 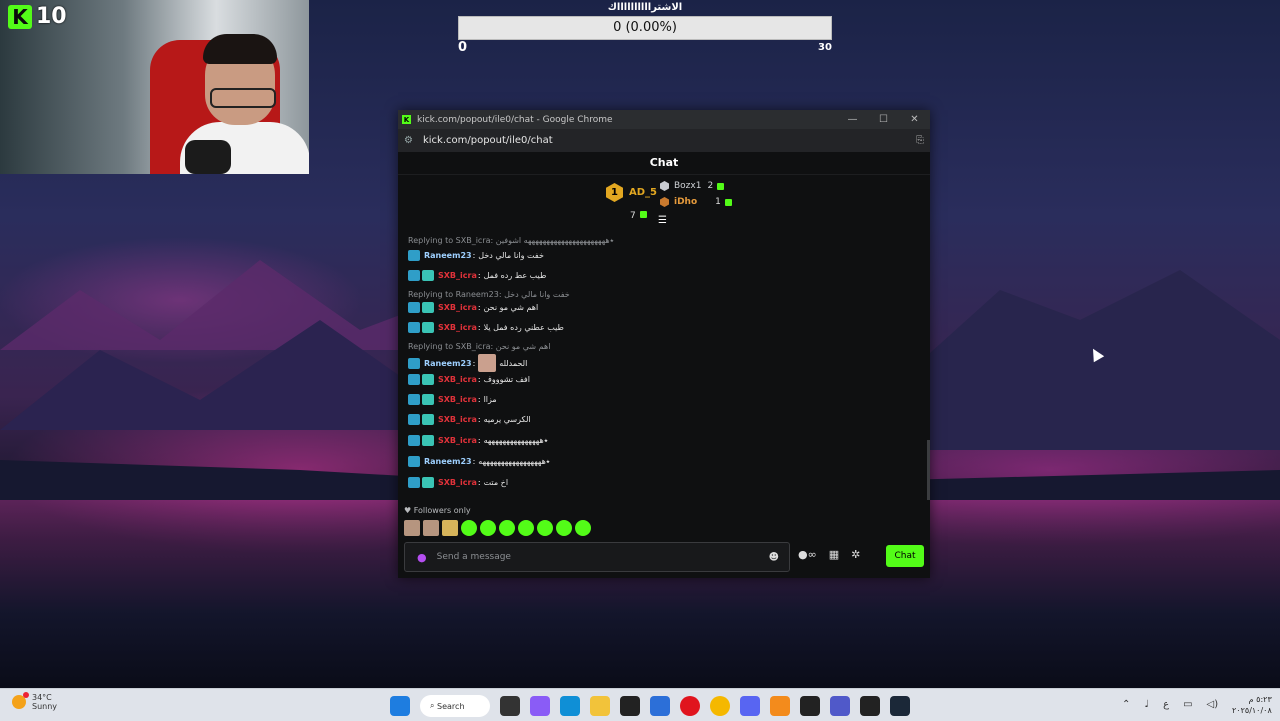 I want to click on chat-message-text: اخ متت, so click(x=496, y=482).